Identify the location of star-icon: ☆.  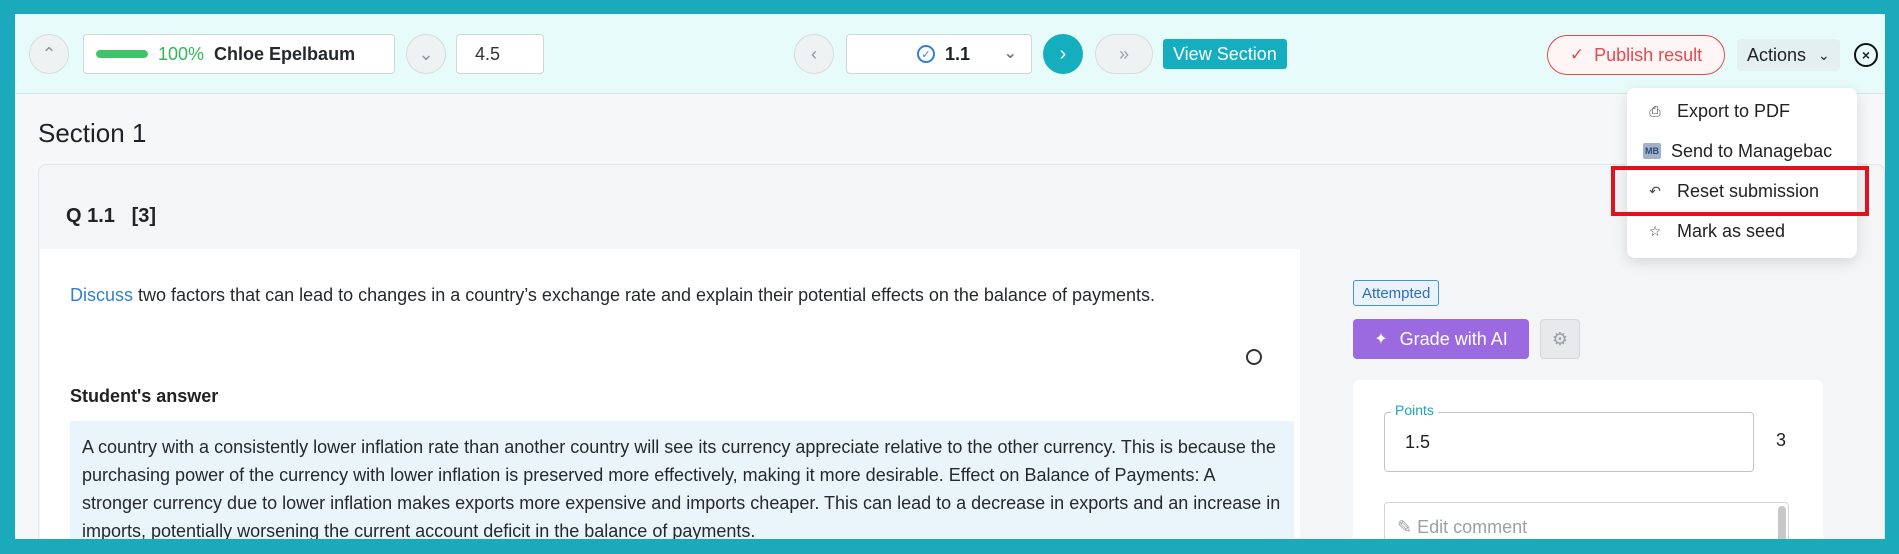
(1655, 230).